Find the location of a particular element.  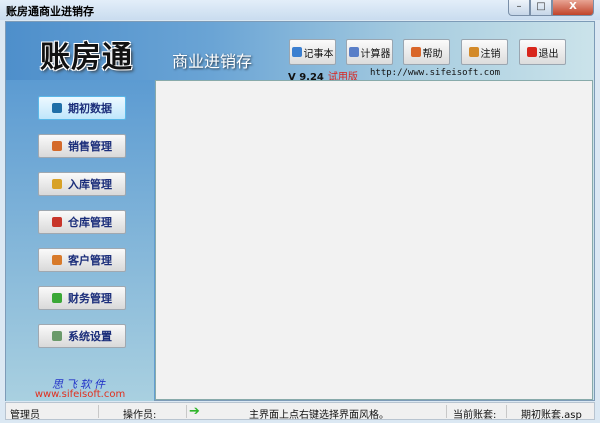

sidebar-item-box: 入库管理 is located at coordinates (82, 184).